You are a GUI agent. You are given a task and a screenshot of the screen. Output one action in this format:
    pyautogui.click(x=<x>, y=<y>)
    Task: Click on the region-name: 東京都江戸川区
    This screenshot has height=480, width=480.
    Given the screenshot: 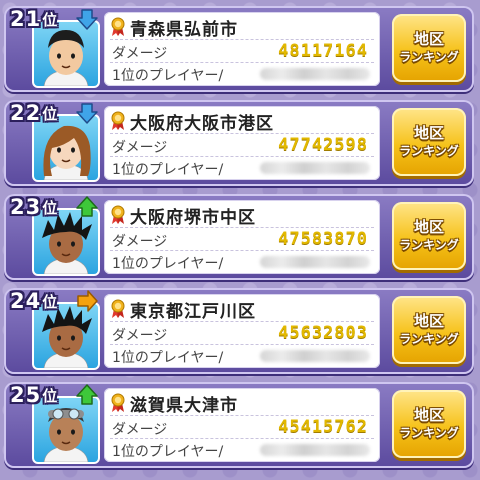 What is the action you would take?
    pyautogui.click(x=193, y=311)
    